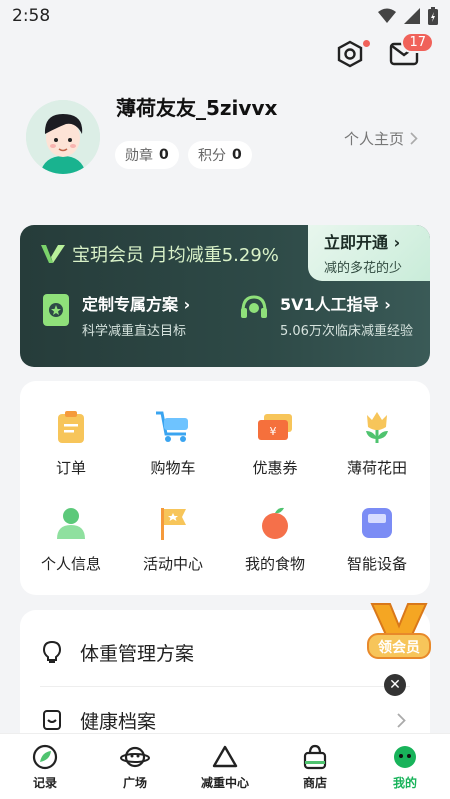 This screenshot has height=799, width=450. Describe the element at coordinates (71, 523) in the screenshot. I see `person-icon` at that location.